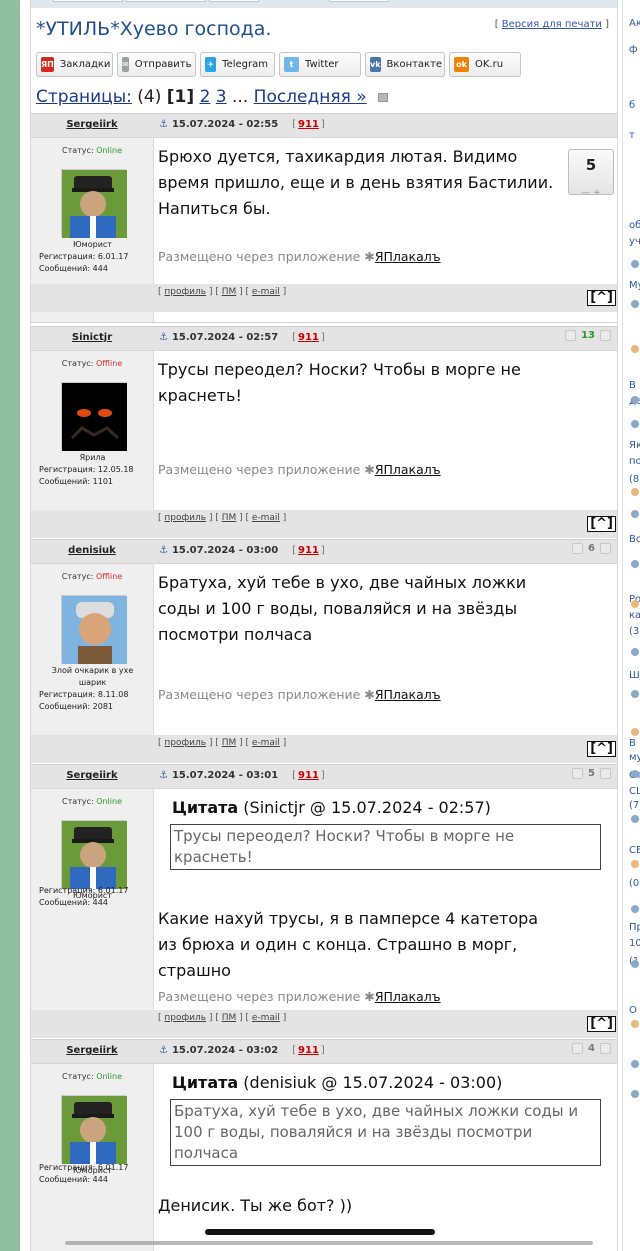 The width and height of the screenshot is (640, 1251). I want to click on page-link-3: 3, so click(221, 97).